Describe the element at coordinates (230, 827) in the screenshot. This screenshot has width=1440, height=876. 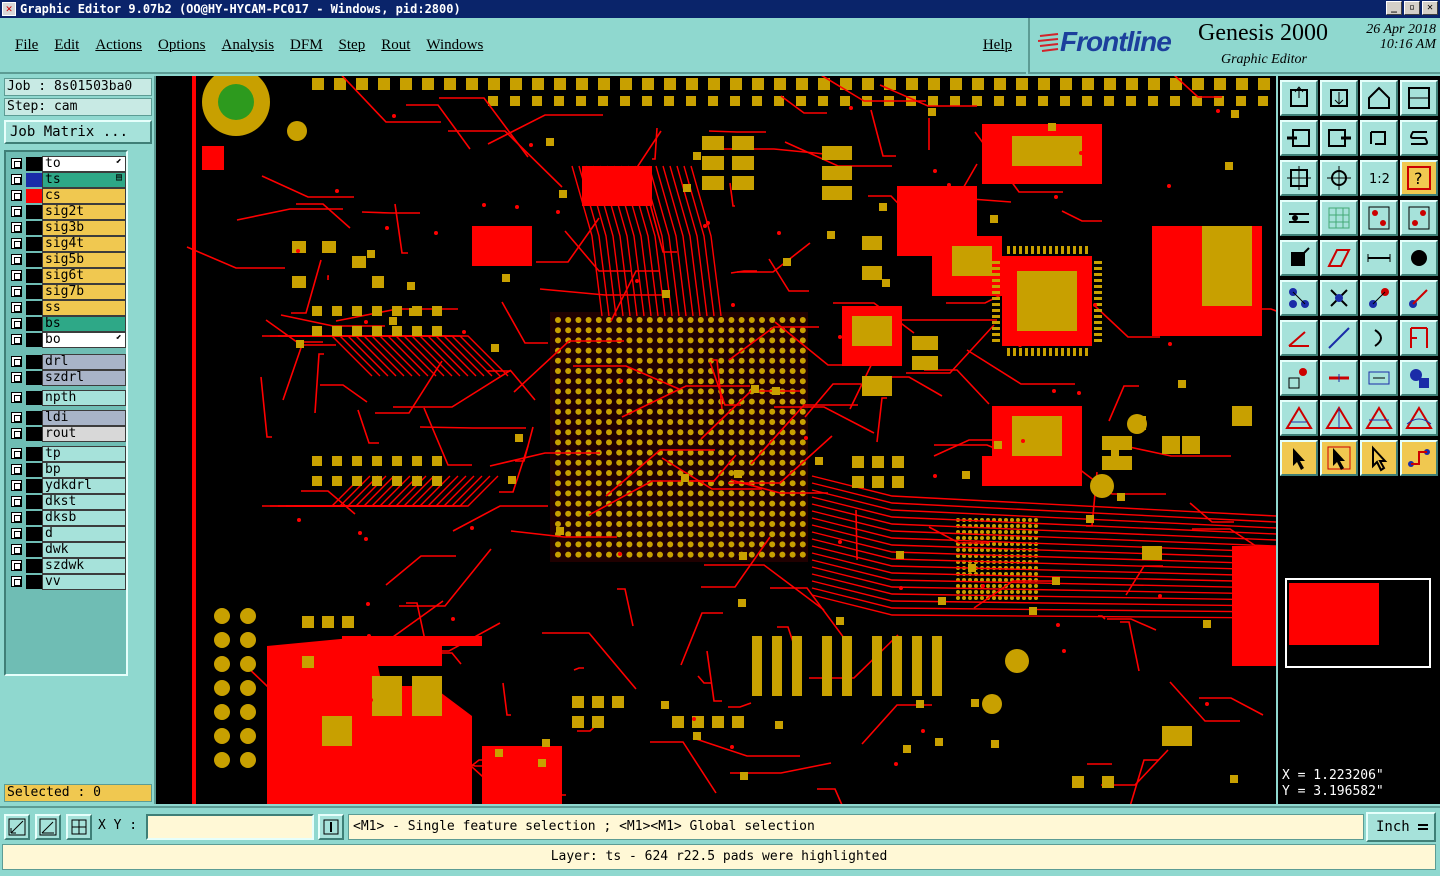
I see `xy-input` at that location.